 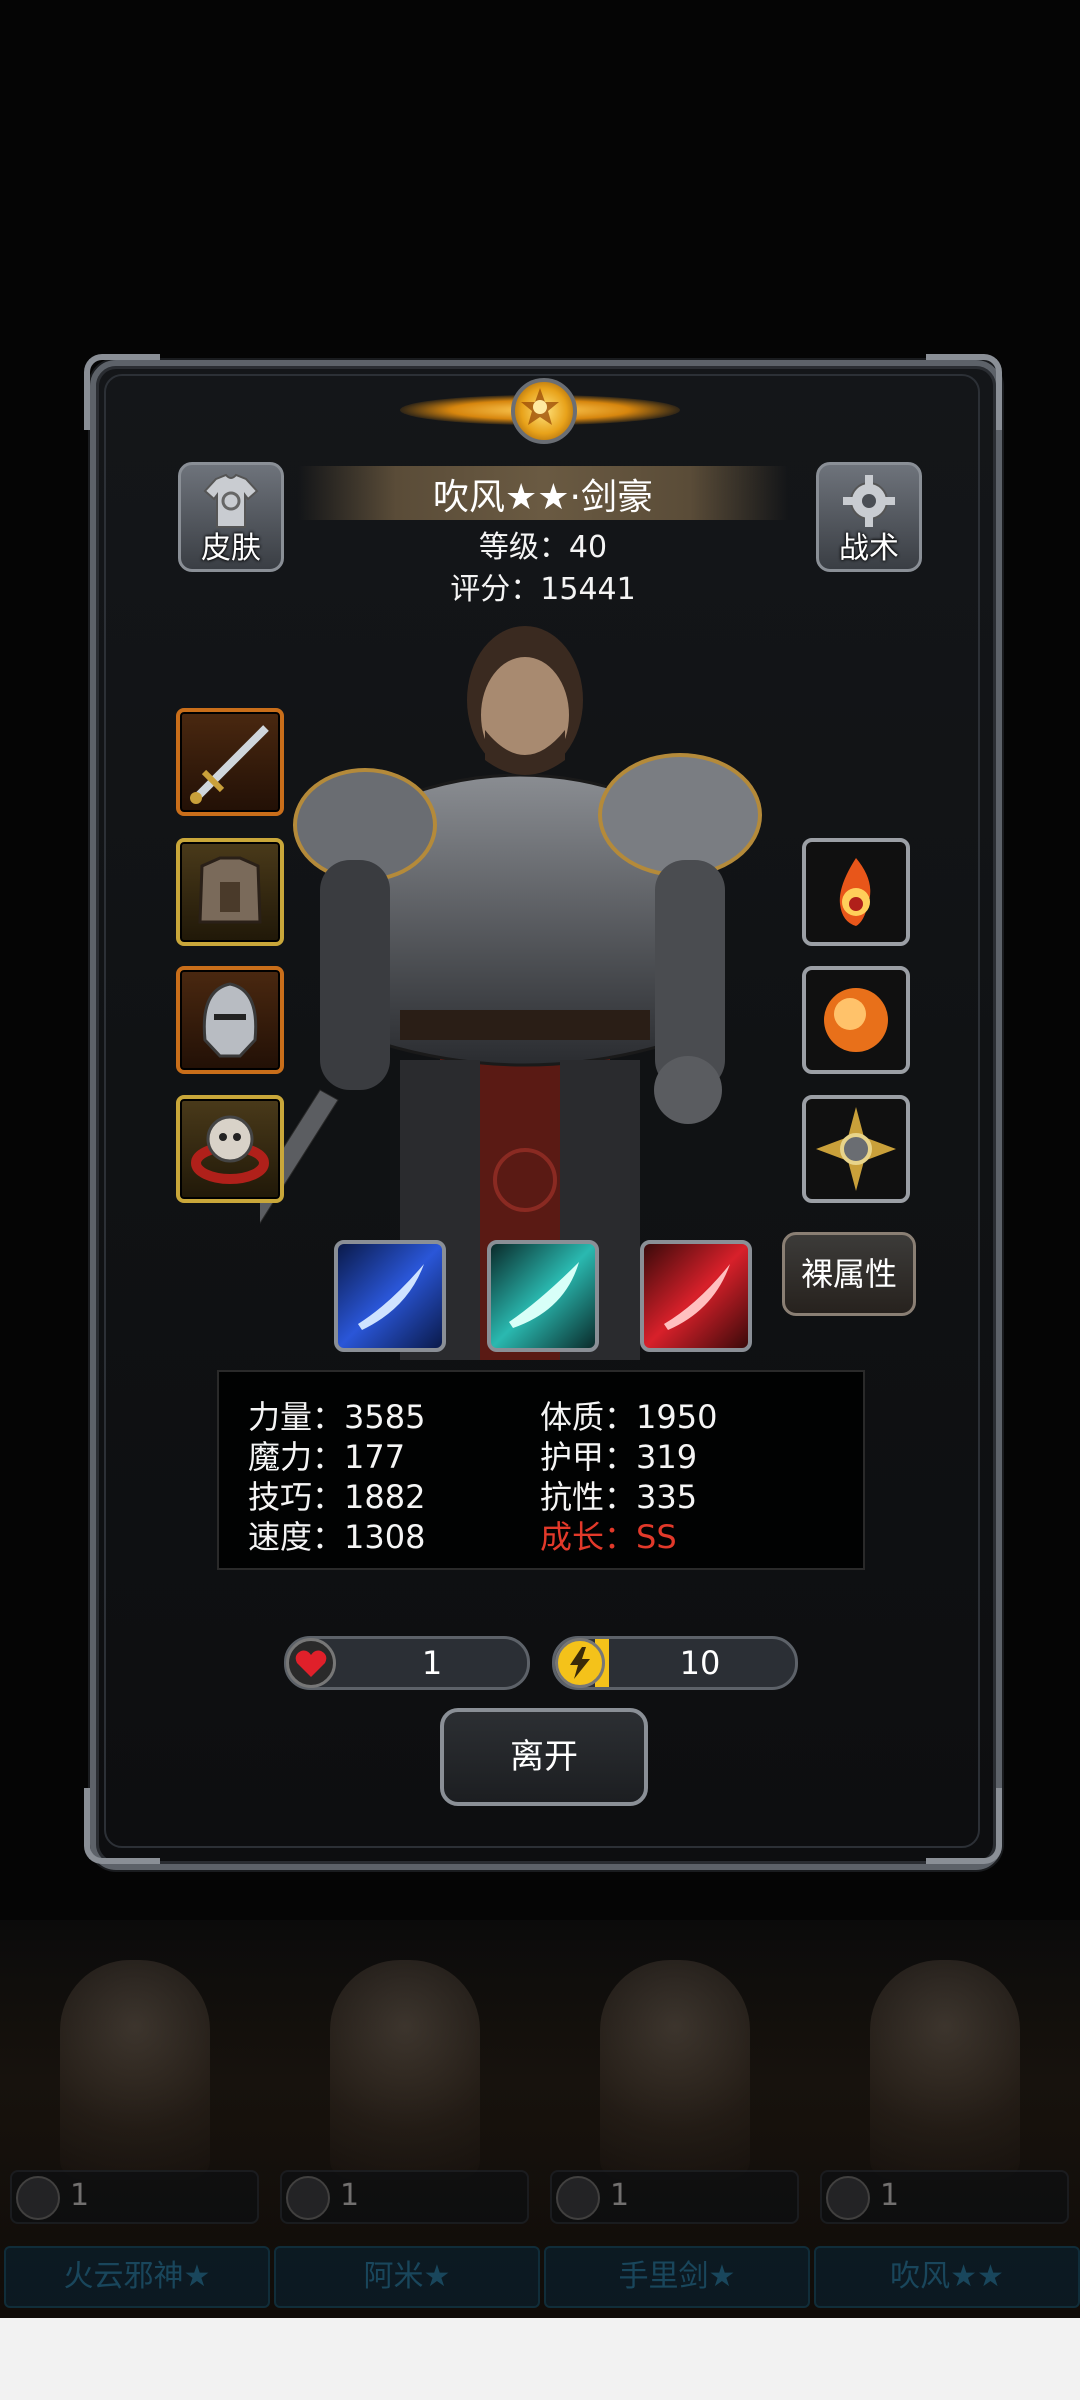 I want to click on blue-slash-icon, so click(x=391, y=1297).